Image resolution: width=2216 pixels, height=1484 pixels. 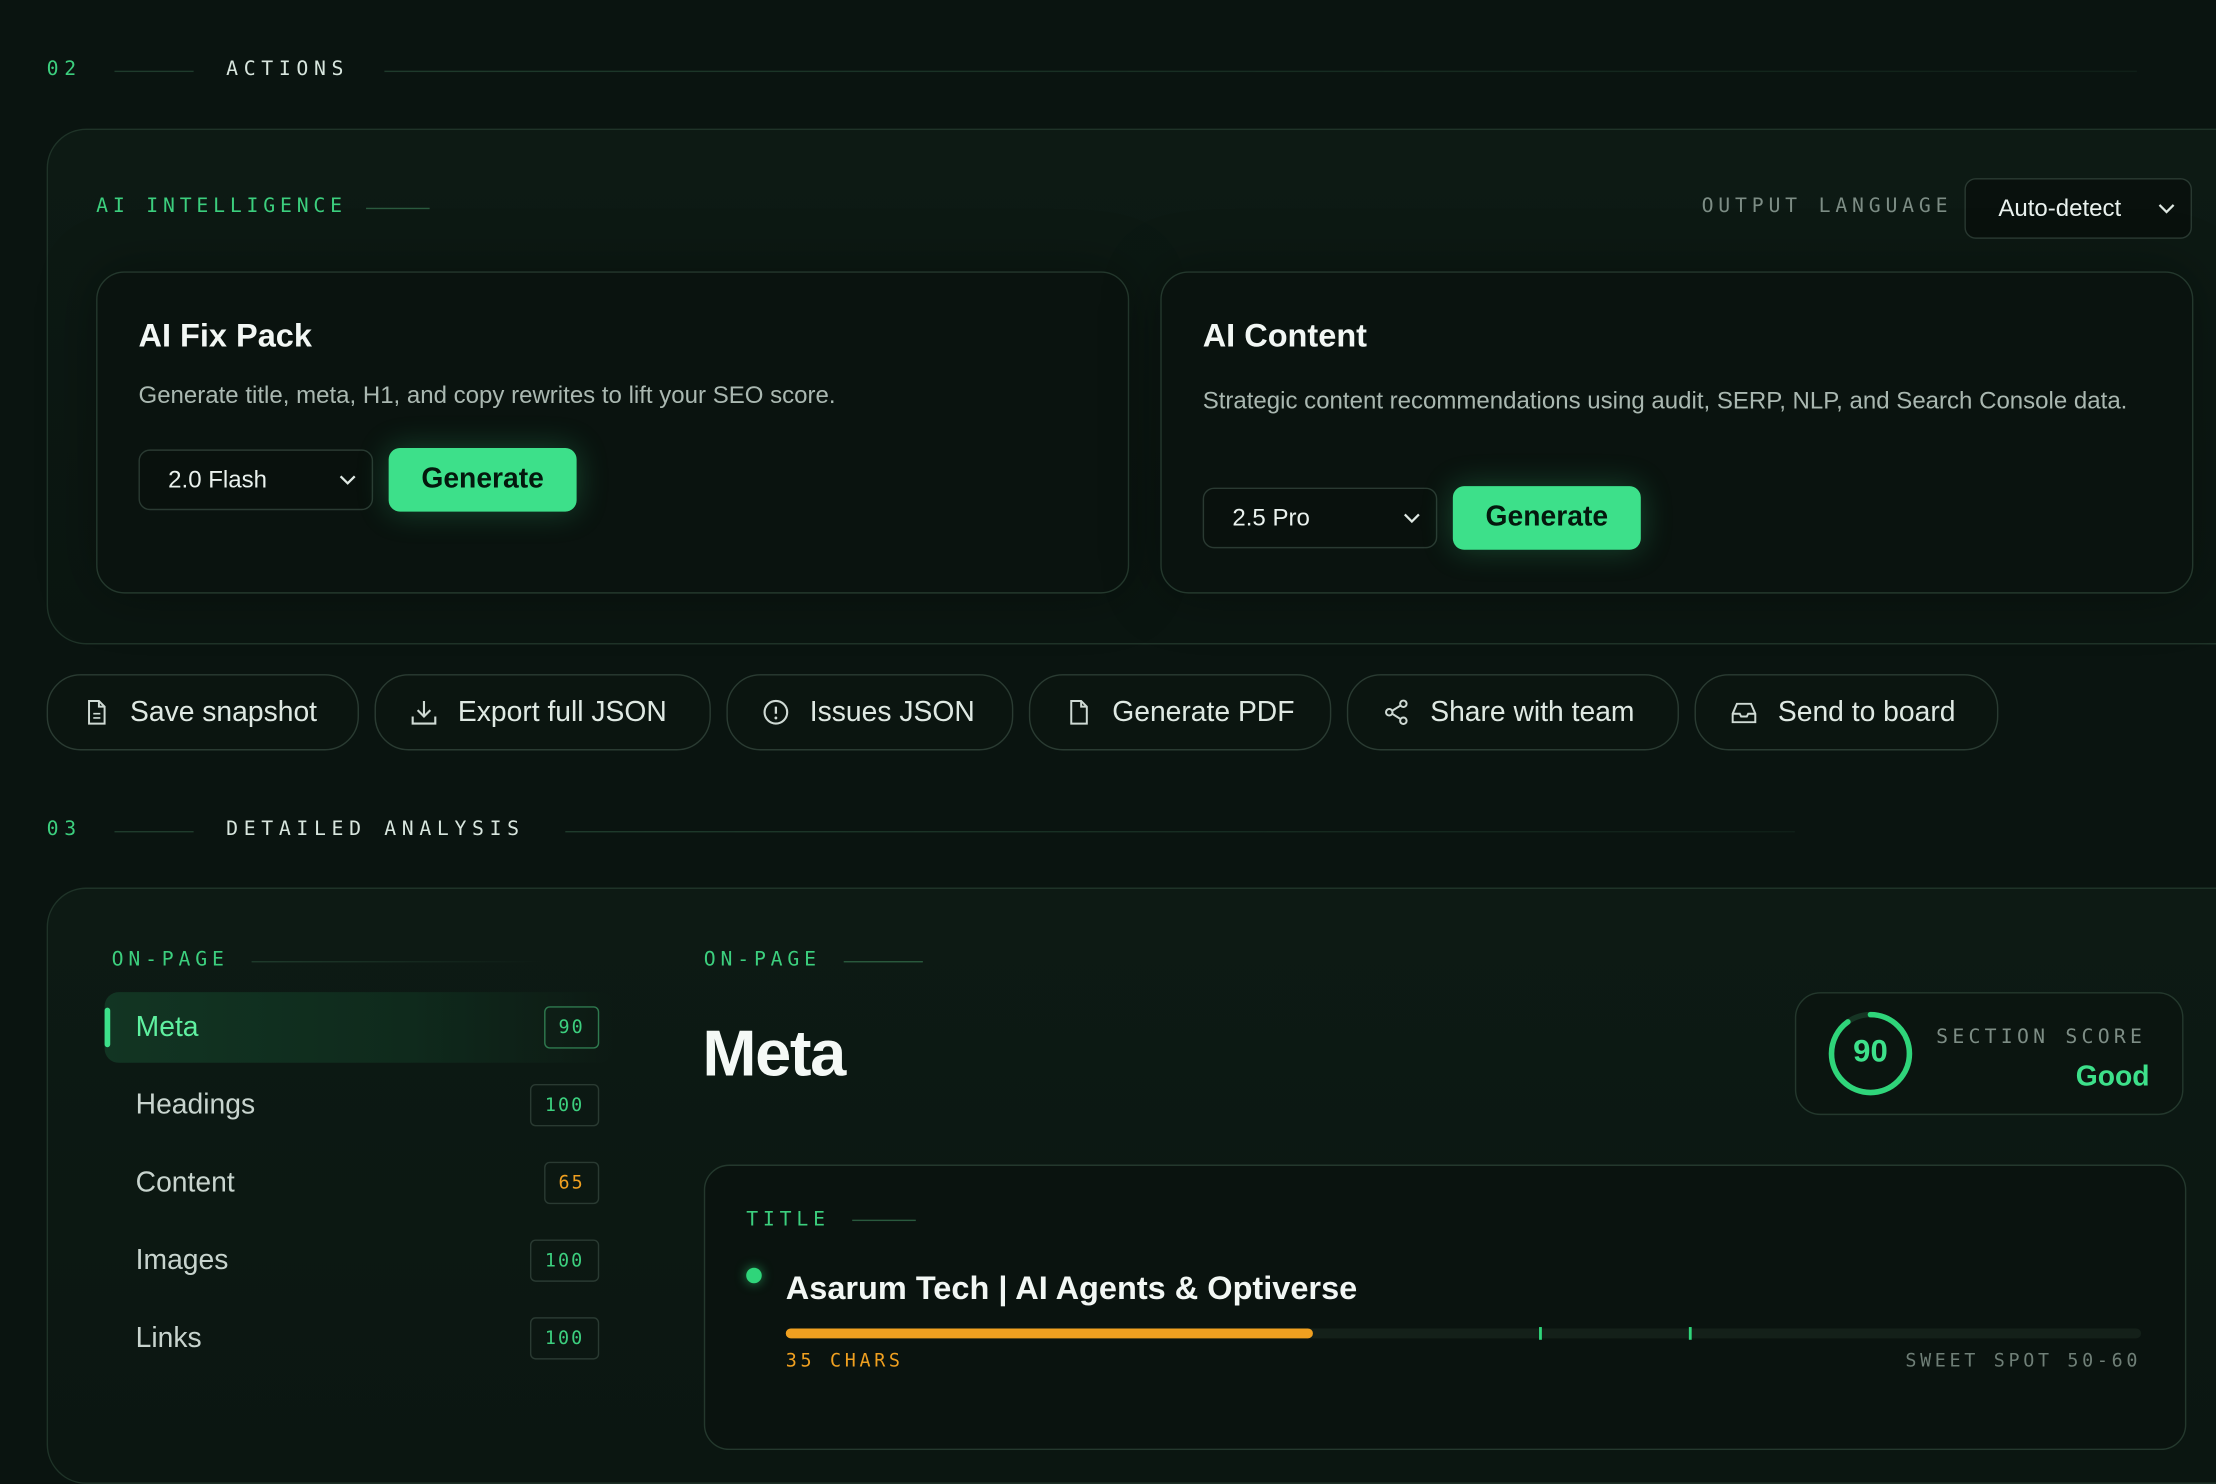 I want to click on issues-json-button: Issues JSON, so click(x=870, y=712).